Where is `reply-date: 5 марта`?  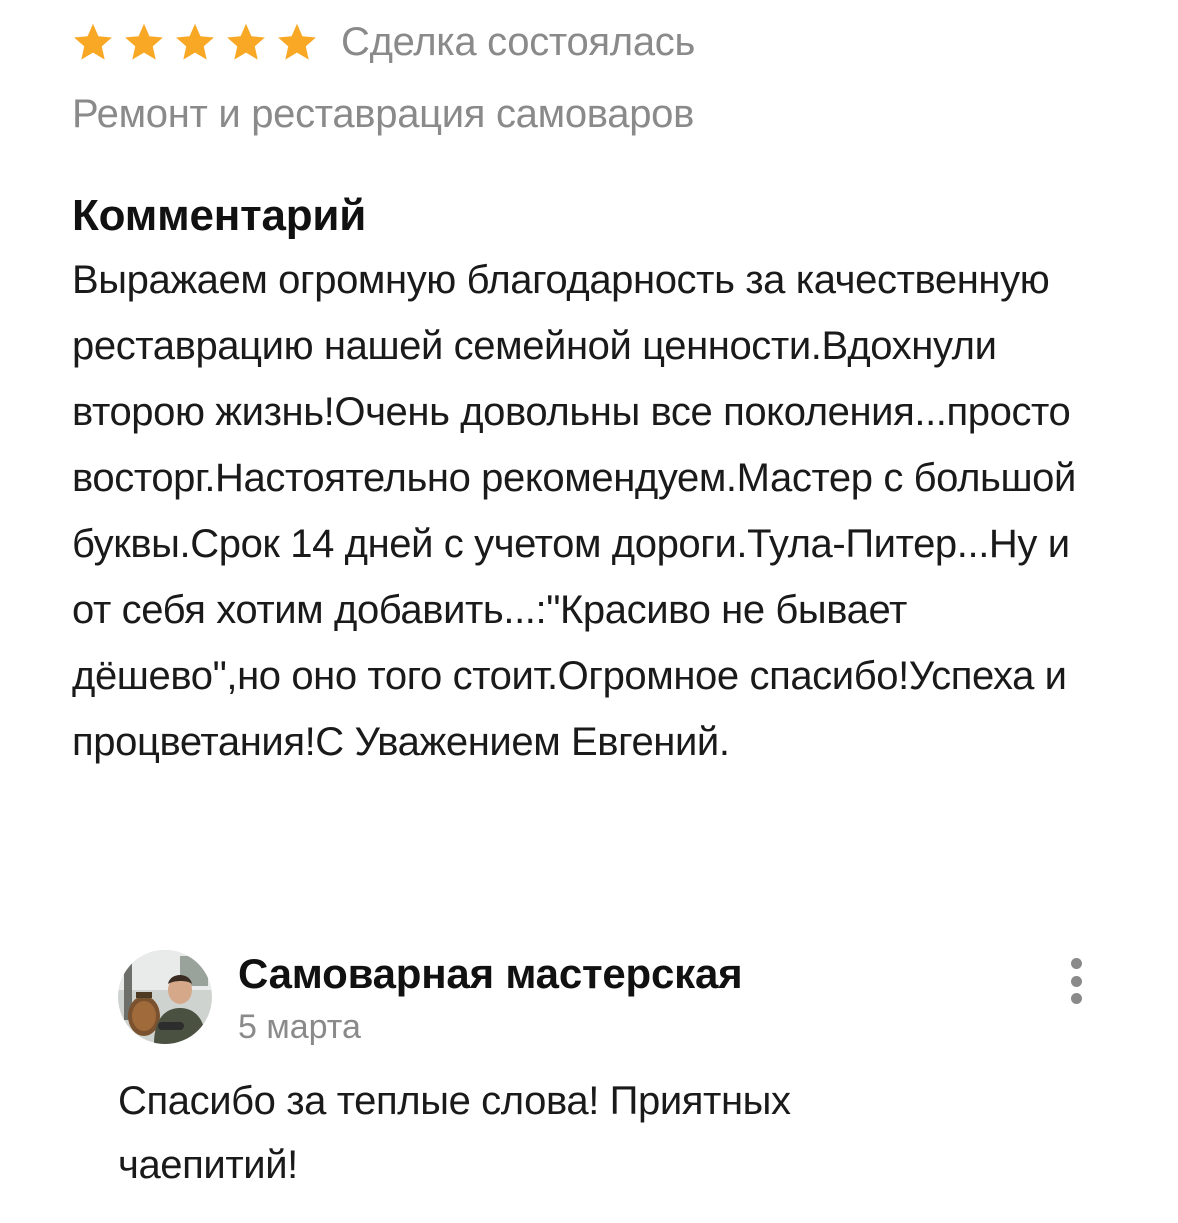 reply-date: 5 марта is located at coordinates (299, 1027).